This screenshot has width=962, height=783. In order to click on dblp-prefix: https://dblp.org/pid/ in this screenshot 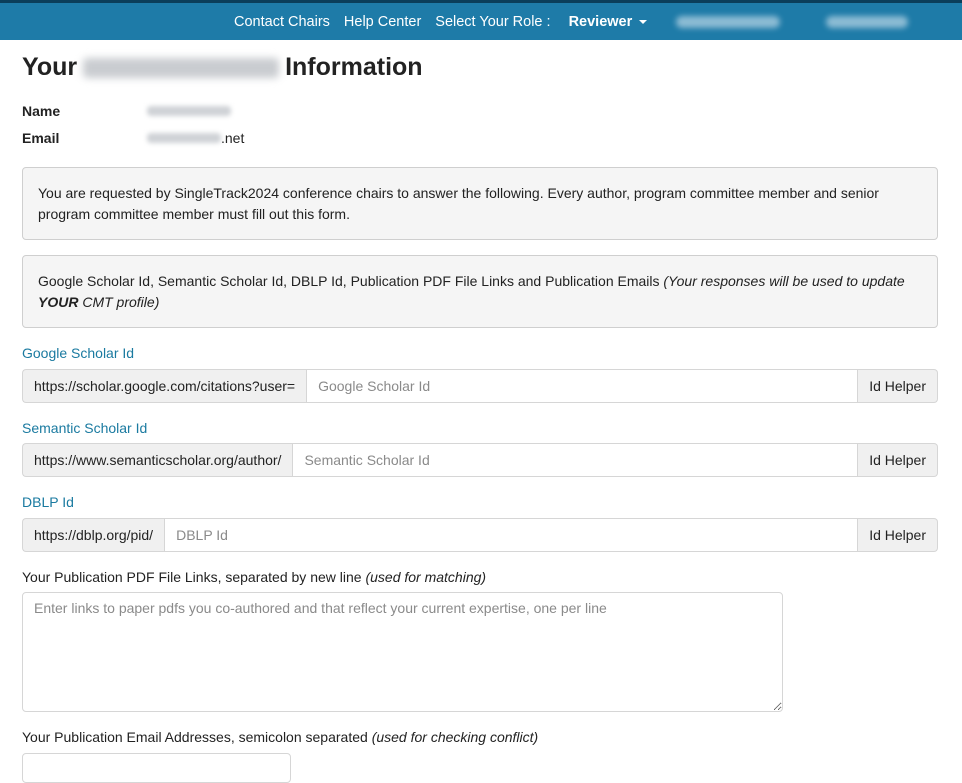, I will do `click(93, 535)`.